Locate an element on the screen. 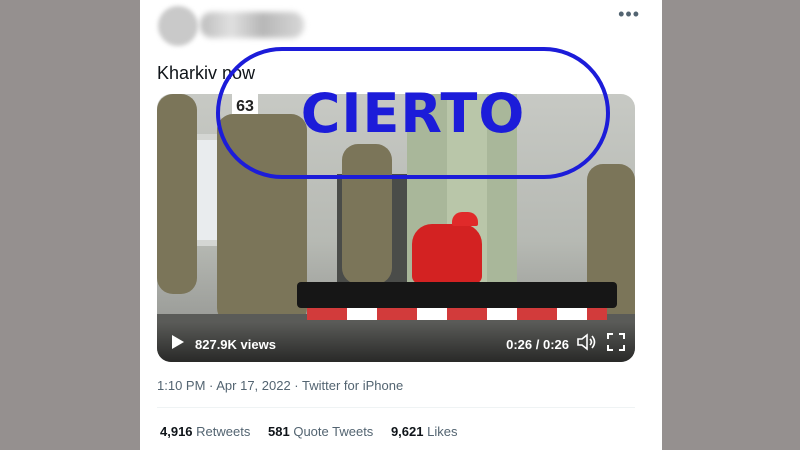 The width and height of the screenshot is (800, 450). soldier-figure is located at coordinates (177, 194).